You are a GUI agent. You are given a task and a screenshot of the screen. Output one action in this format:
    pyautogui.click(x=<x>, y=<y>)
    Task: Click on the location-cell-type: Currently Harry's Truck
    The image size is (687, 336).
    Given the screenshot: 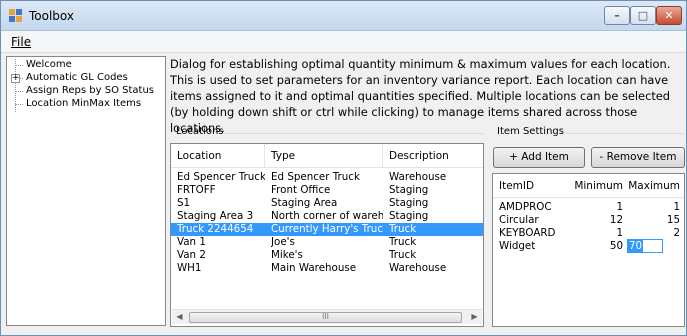 What is the action you would take?
    pyautogui.click(x=327, y=229)
    